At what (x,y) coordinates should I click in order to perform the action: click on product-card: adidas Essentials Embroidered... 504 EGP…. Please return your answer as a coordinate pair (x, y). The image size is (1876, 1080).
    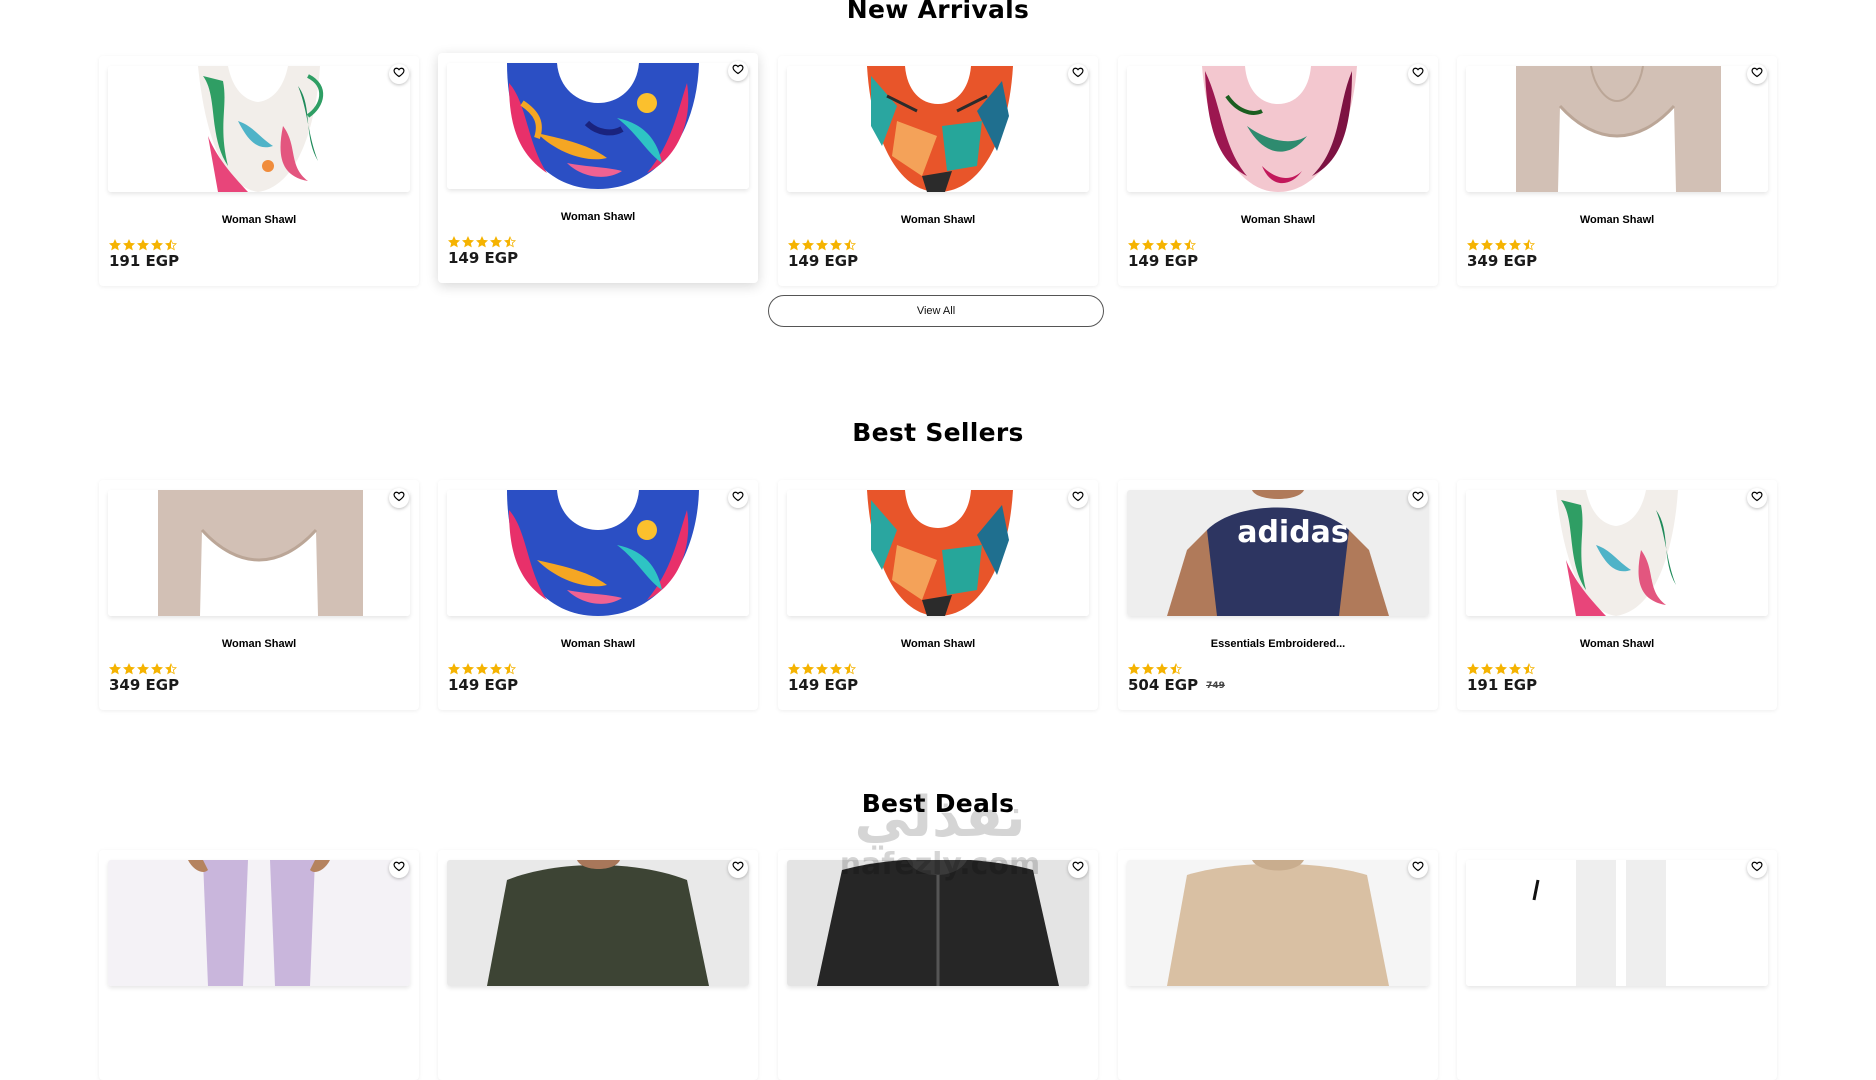
    Looking at the image, I should click on (1278, 595).